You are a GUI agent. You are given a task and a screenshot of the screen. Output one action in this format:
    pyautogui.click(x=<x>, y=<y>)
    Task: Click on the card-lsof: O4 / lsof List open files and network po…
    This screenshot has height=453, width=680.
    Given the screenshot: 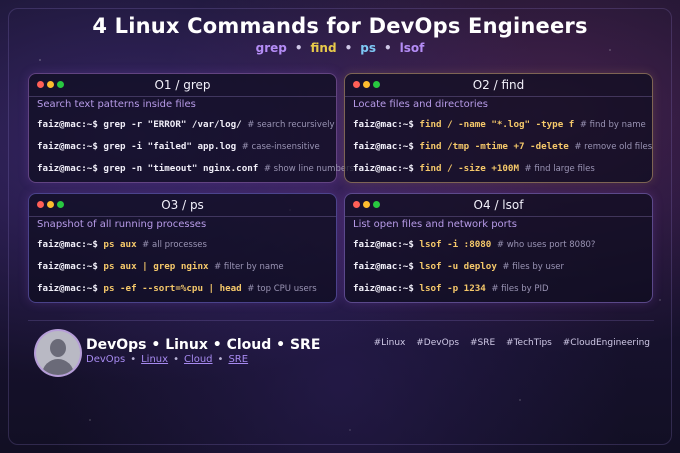 What is the action you would take?
    pyautogui.click(x=498, y=248)
    